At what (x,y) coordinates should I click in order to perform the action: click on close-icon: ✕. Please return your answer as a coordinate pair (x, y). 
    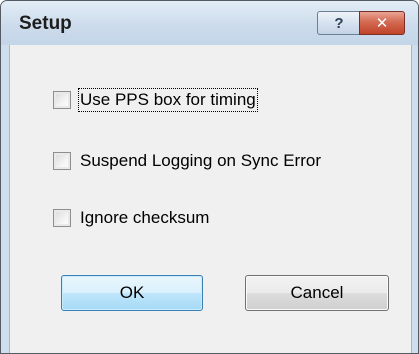
    Looking at the image, I should click on (382, 23).